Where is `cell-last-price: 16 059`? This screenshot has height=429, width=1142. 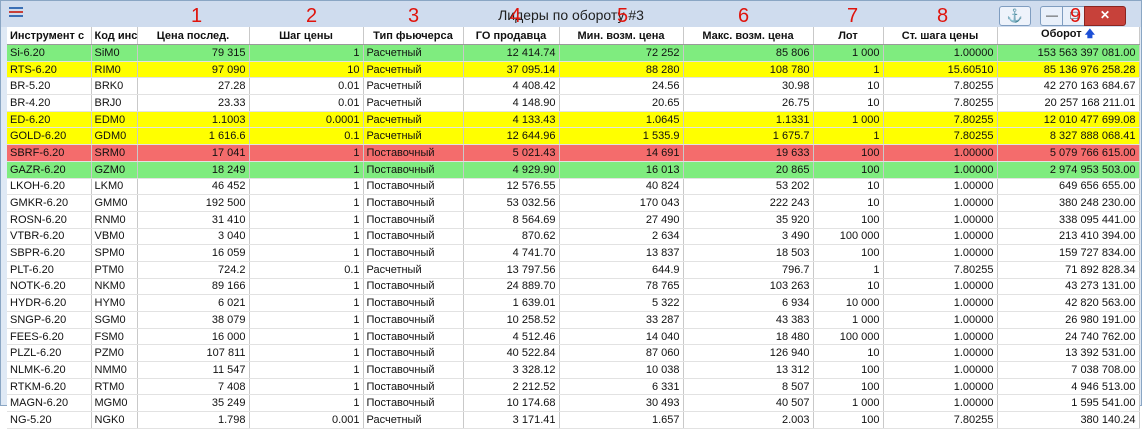 cell-last-price: 16 059 is located at coordinates (193, 253).